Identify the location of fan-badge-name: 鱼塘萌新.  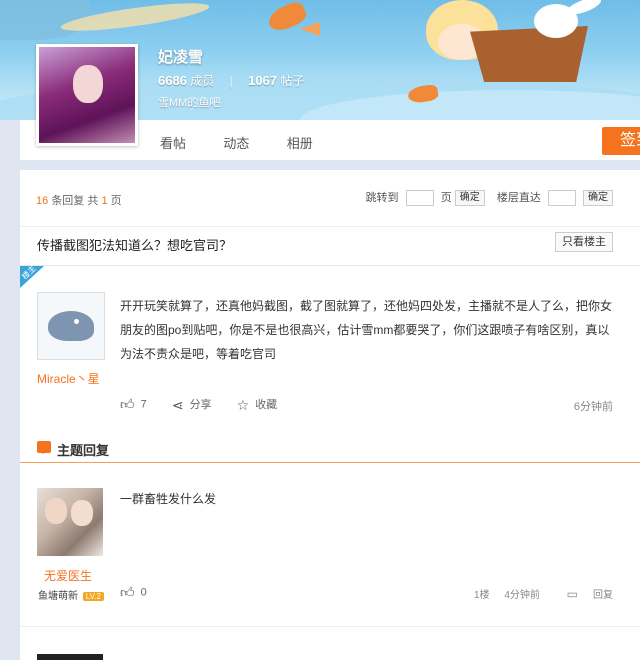
(58, 596).